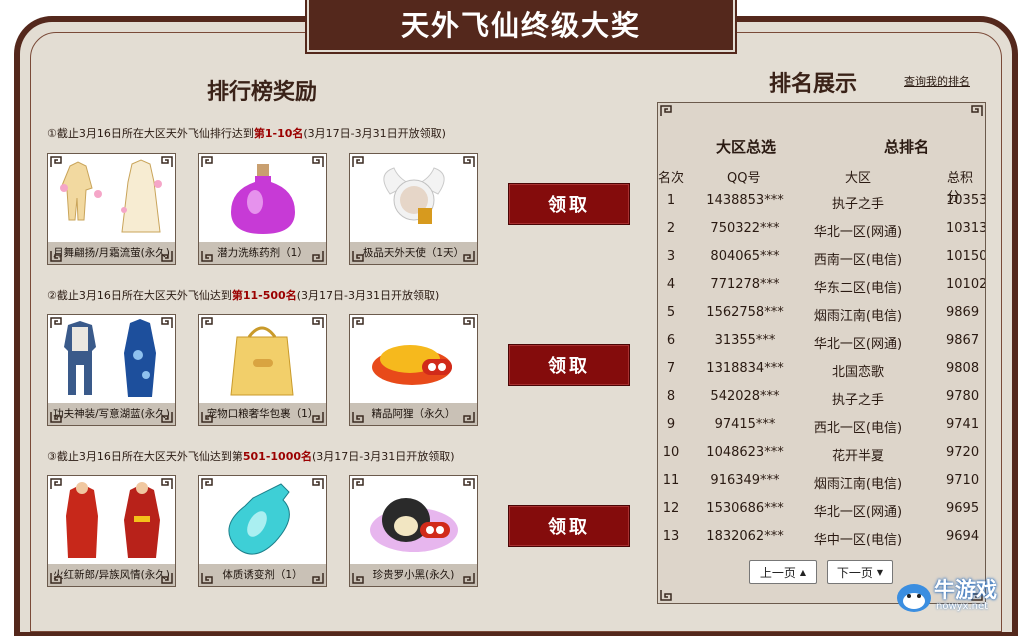 This screenshot has width=1018, height=636. Describe the element at coordinates (860, 572) in the screenshot. I see `next-page-button: 下一页 ▼` at that location.